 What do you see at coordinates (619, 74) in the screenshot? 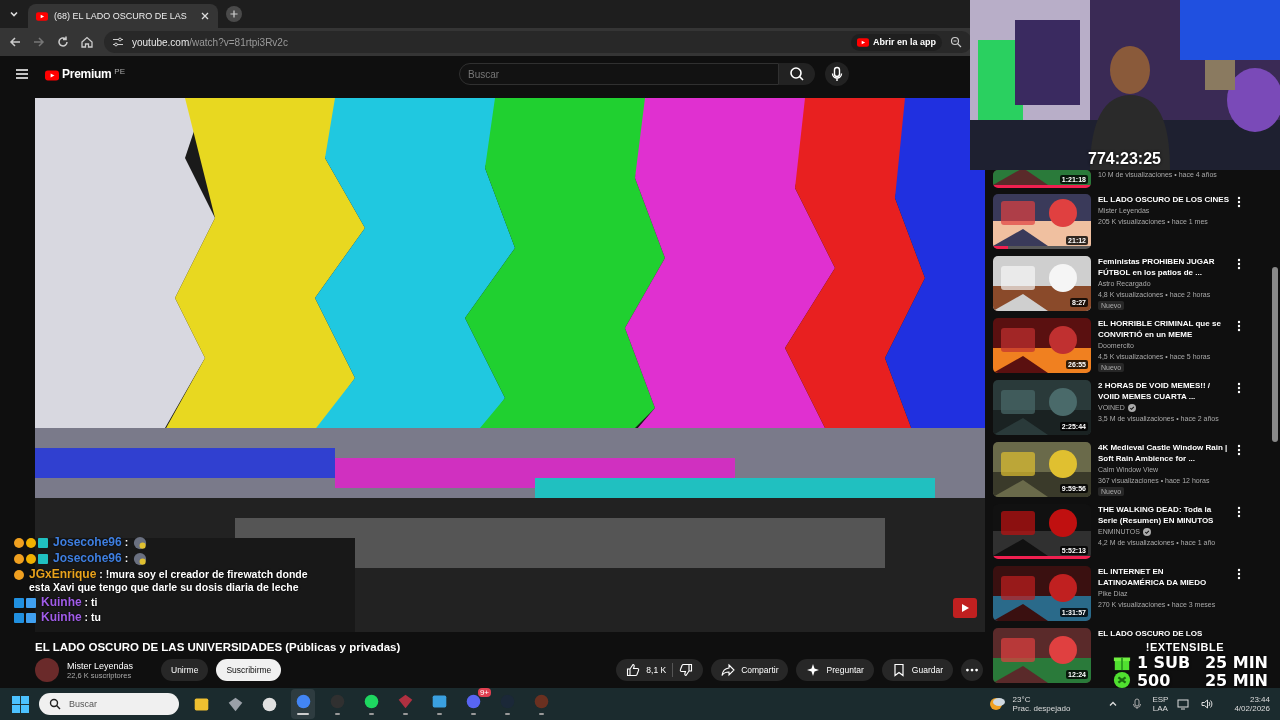
I see `search-field: Buscar` at bounding box center [619, 74].